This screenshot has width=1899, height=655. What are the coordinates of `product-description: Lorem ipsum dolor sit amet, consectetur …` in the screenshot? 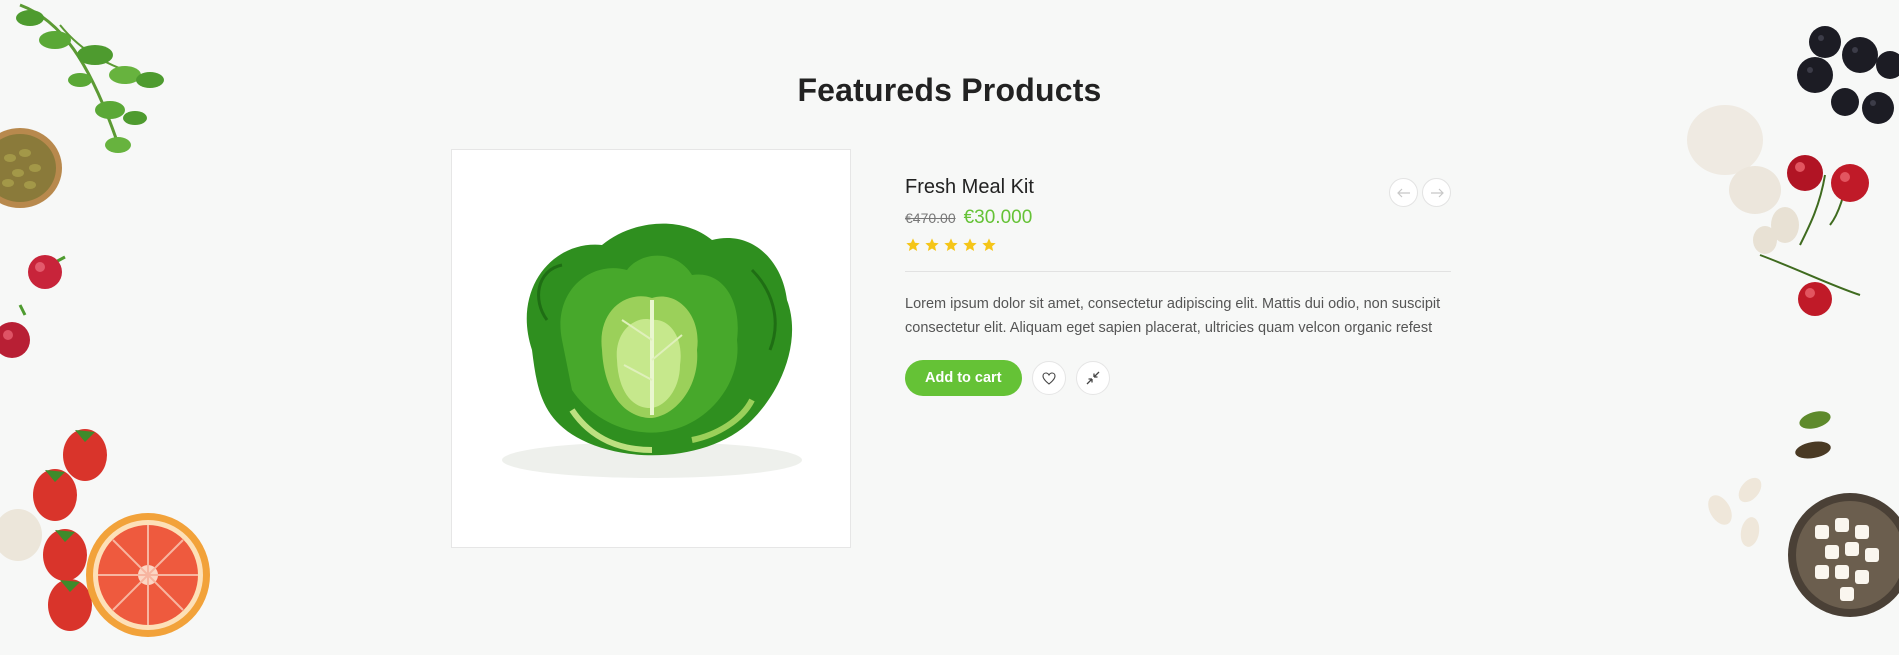 It's located at (1173, 316).